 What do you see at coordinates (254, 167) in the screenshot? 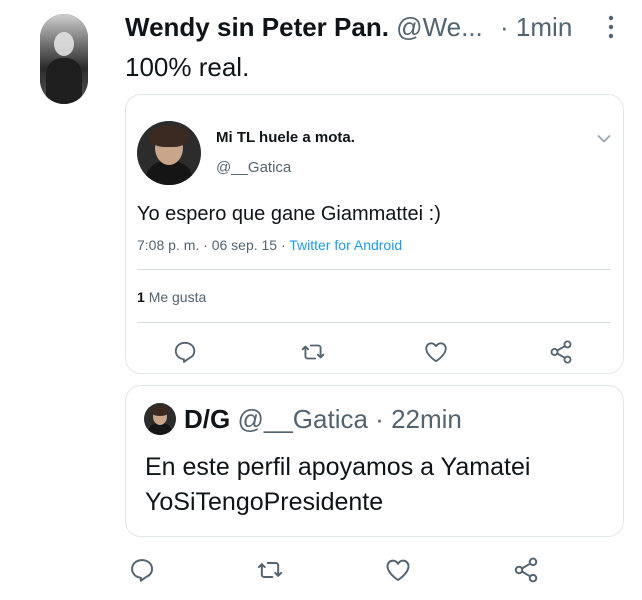
I see `embedded-handle: @__Gatica` at bounding box center [254, 167].